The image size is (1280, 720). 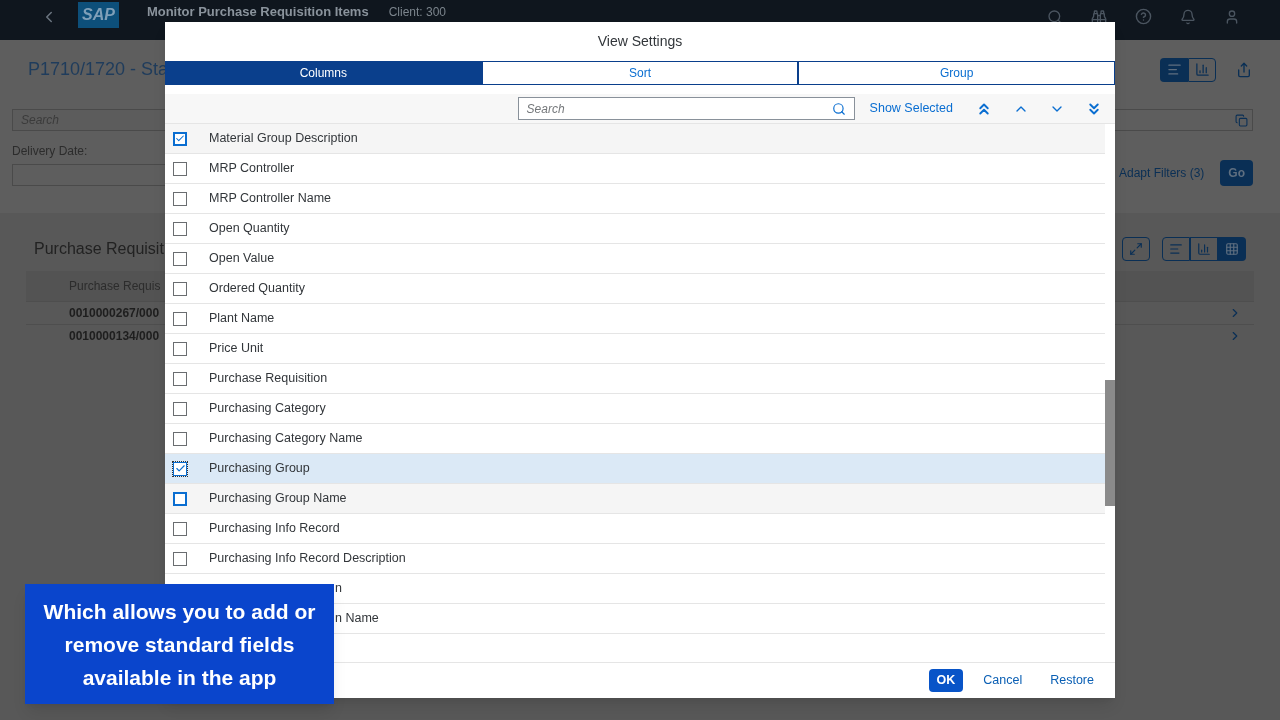 I want to click on binoculars-icon, so click(x=1099, y=16).